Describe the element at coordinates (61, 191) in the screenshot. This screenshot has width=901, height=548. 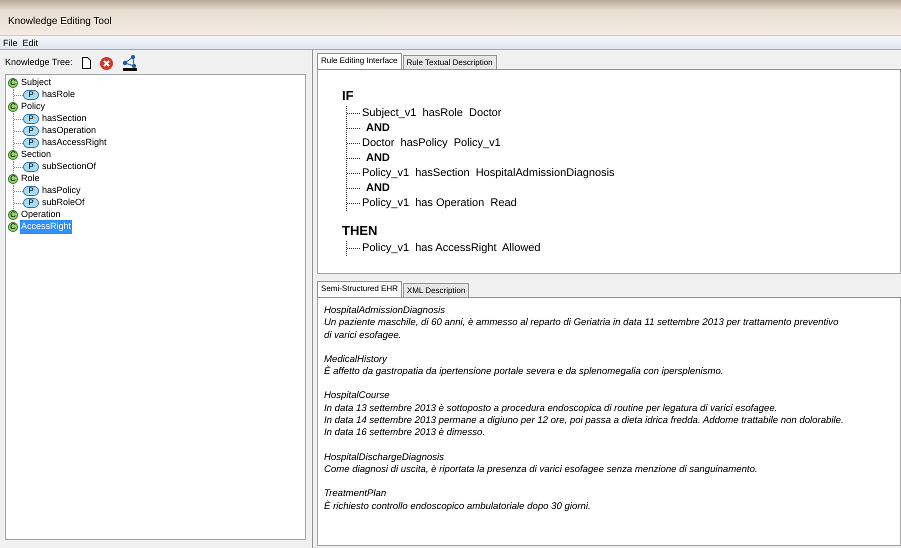
I see `tree-item: hasPolicy` at that location.